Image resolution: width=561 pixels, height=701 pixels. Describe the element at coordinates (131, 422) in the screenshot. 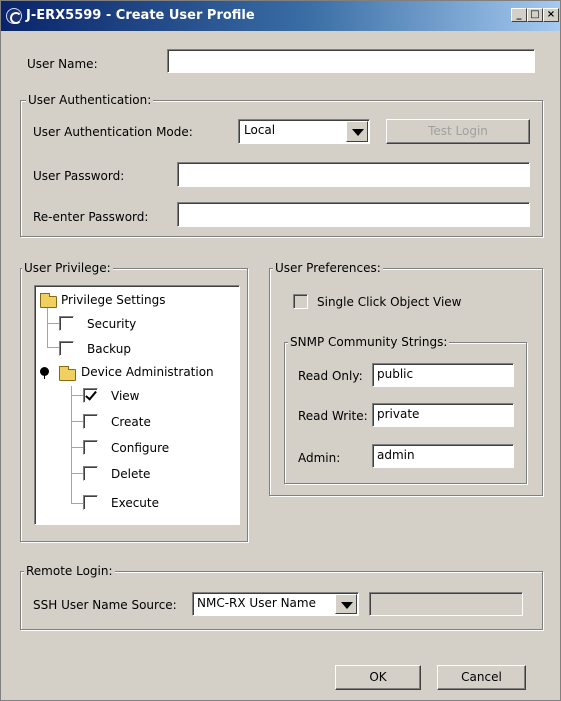

I see `tree-item-create: Create` at that location.